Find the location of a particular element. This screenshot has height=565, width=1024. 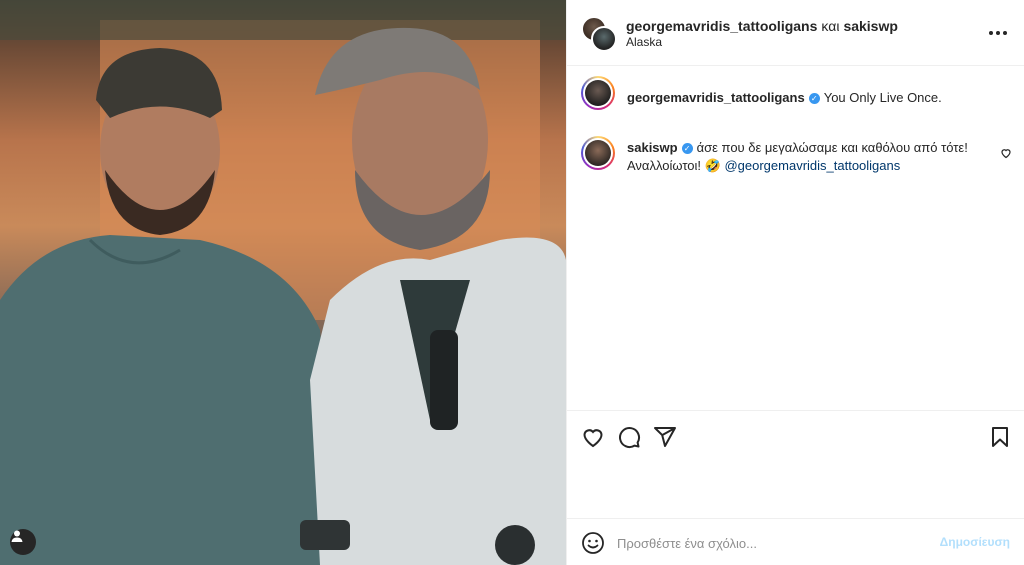

comment-body-line2: Αναλλοίωτοι! 🤣 is located at coordinates (674, 165).